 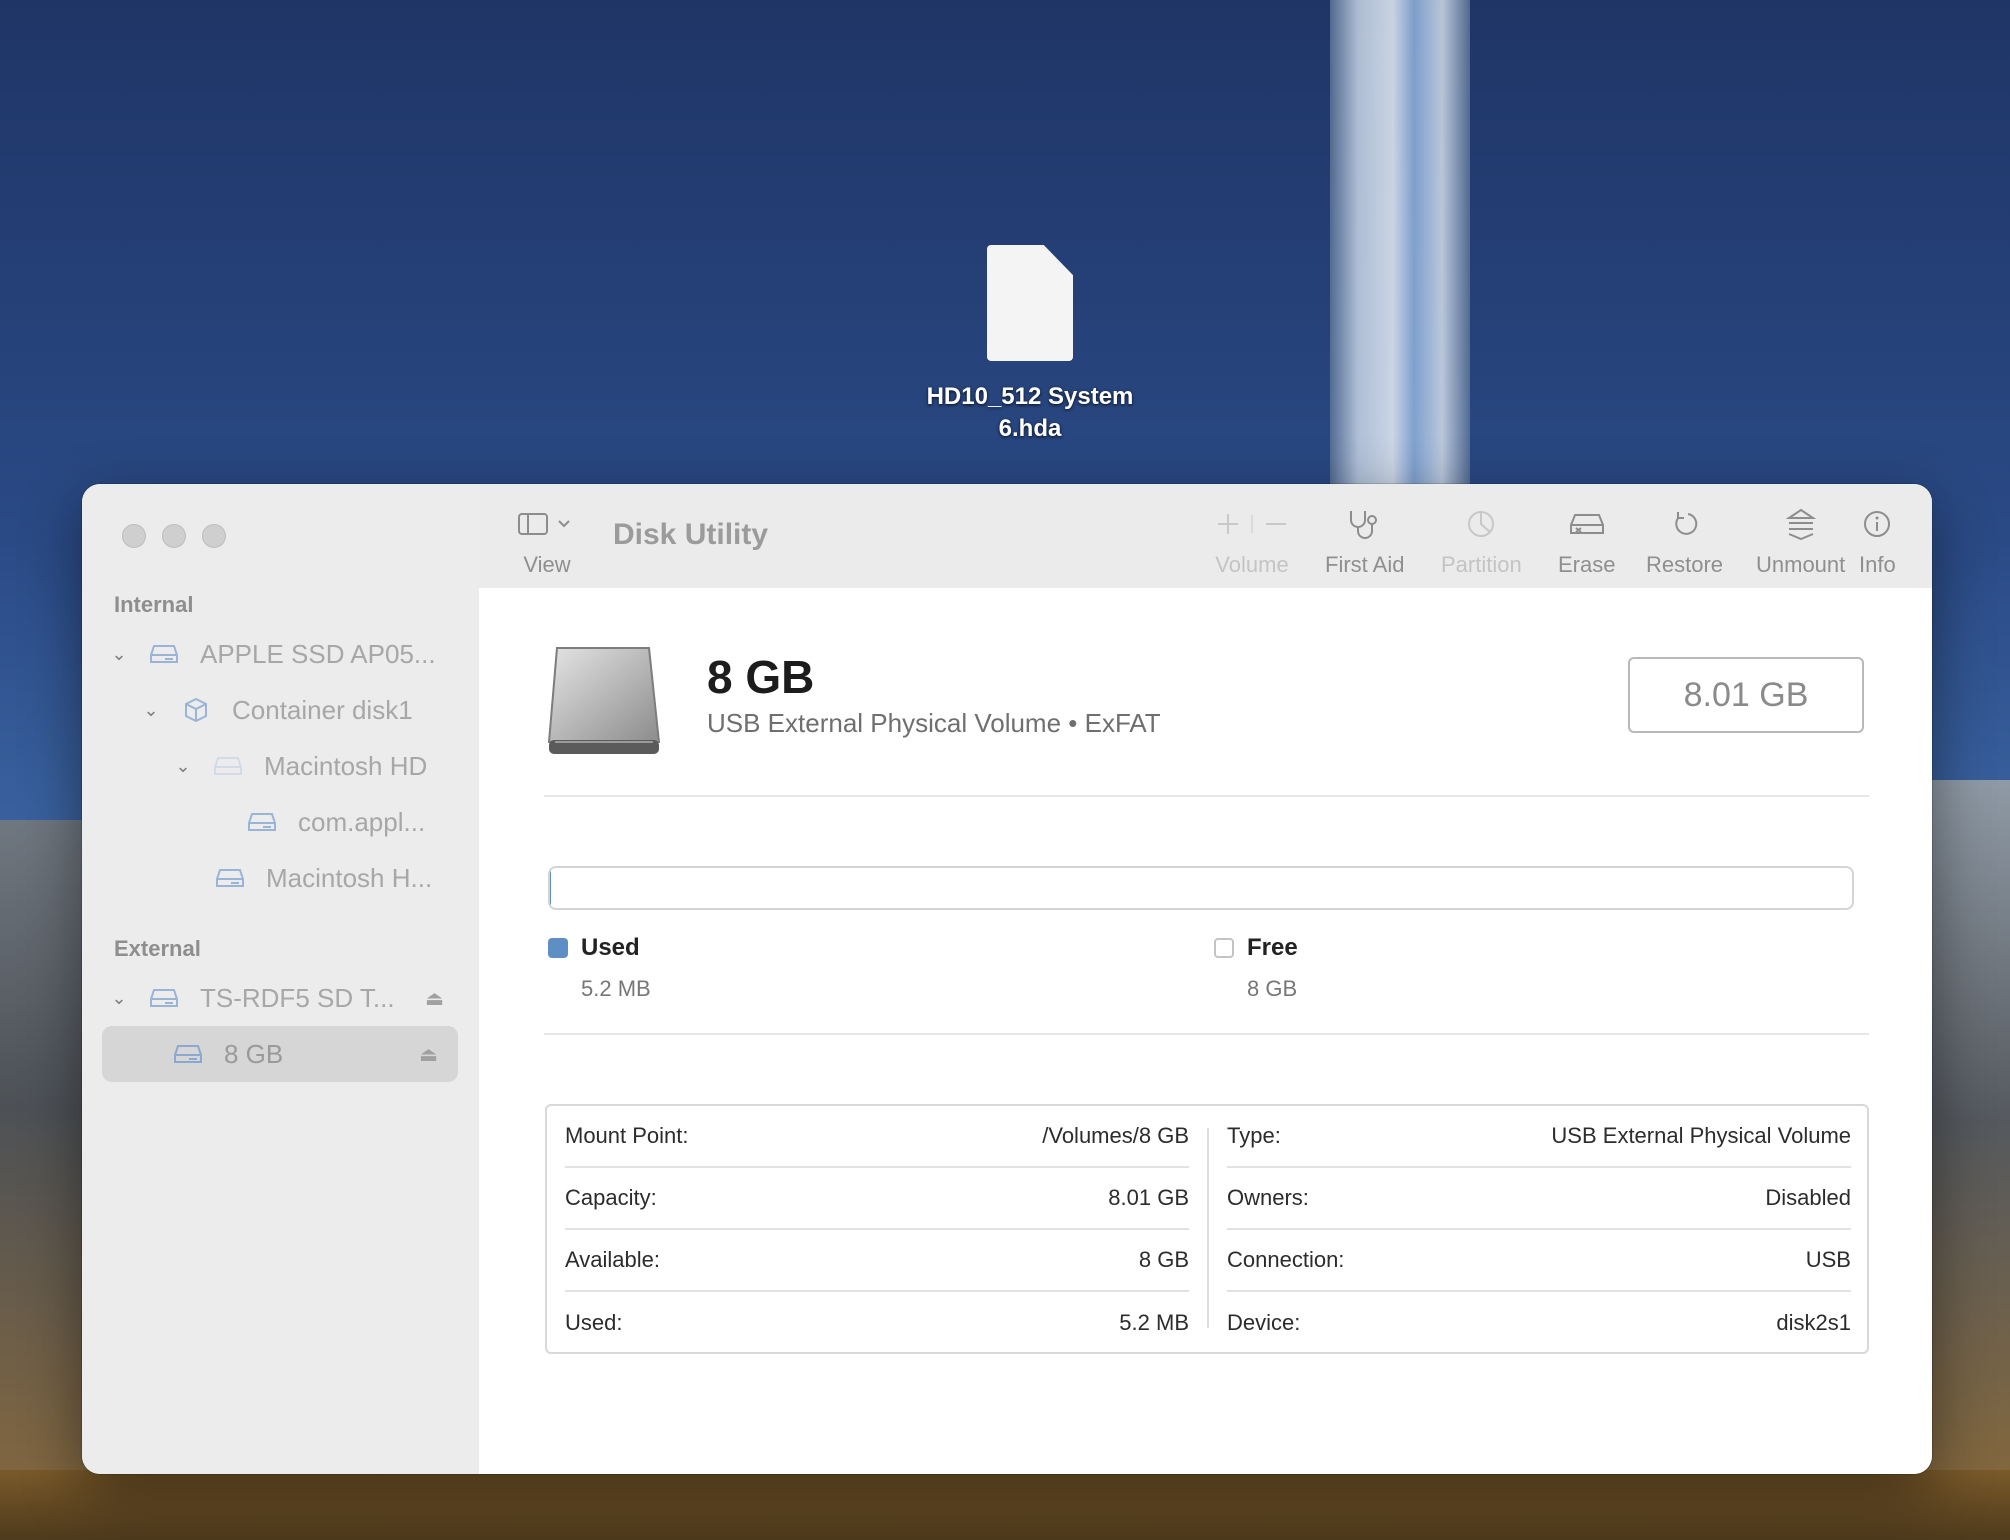 What do you see at coordinates (1539, 1137) in the screenshot?
I see `detail-row: Type: USB External Physical Volume` at bounding box center [1539, 1137].